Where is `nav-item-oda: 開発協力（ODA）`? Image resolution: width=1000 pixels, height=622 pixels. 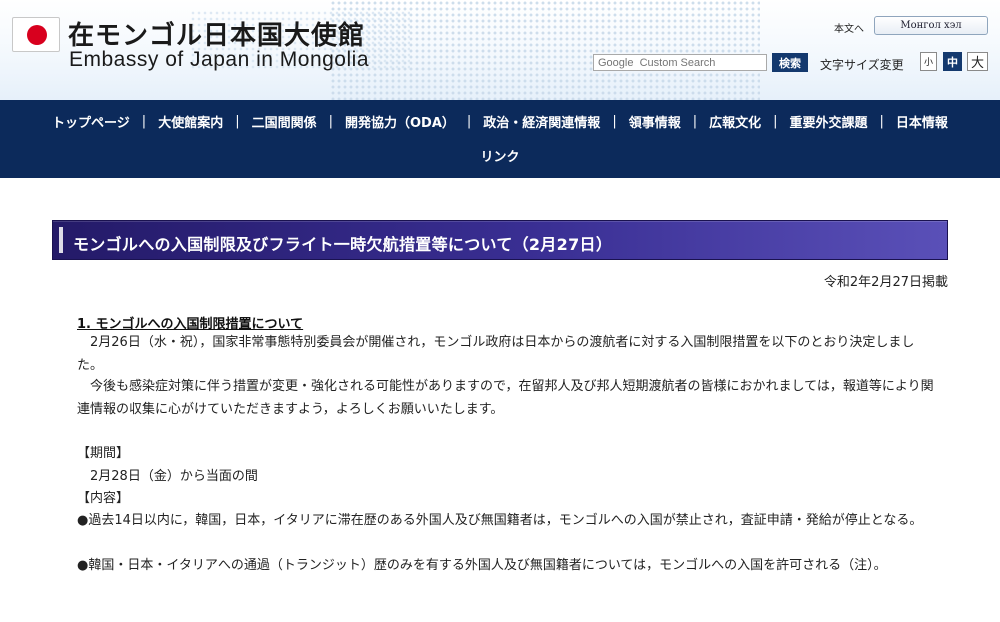 nav-item-oda: 開発協力（ODA） is located at coordinates (400, 121).